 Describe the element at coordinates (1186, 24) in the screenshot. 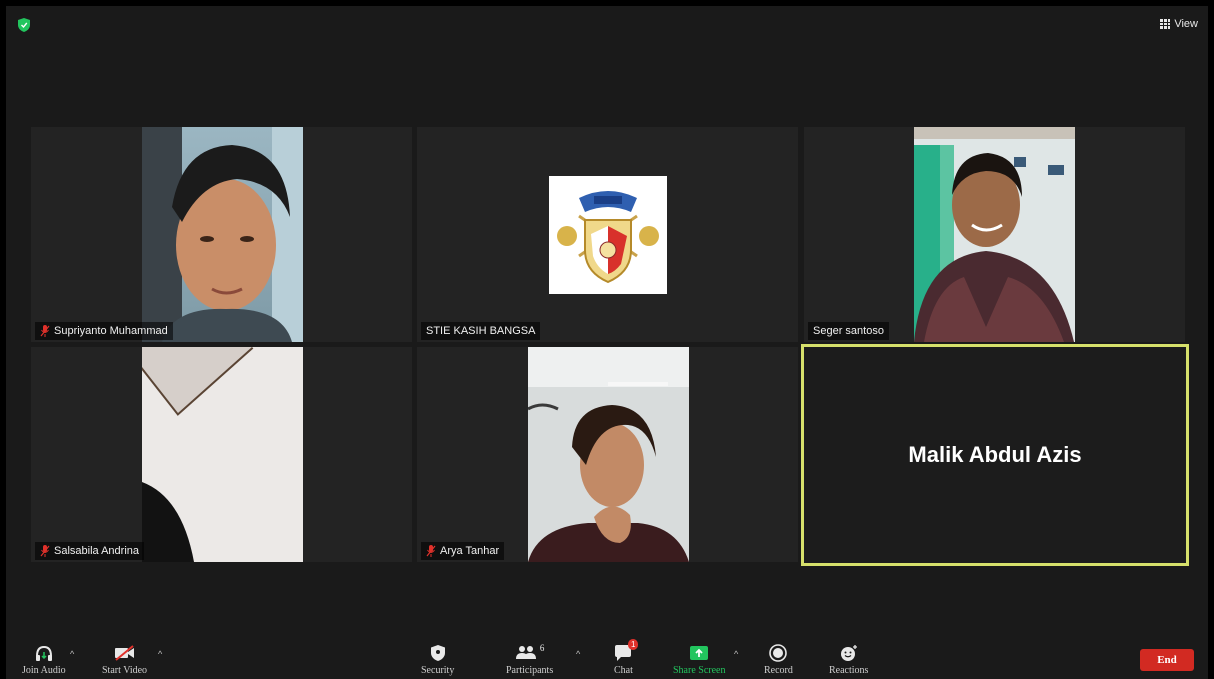

I see `view-label: View` at that location.